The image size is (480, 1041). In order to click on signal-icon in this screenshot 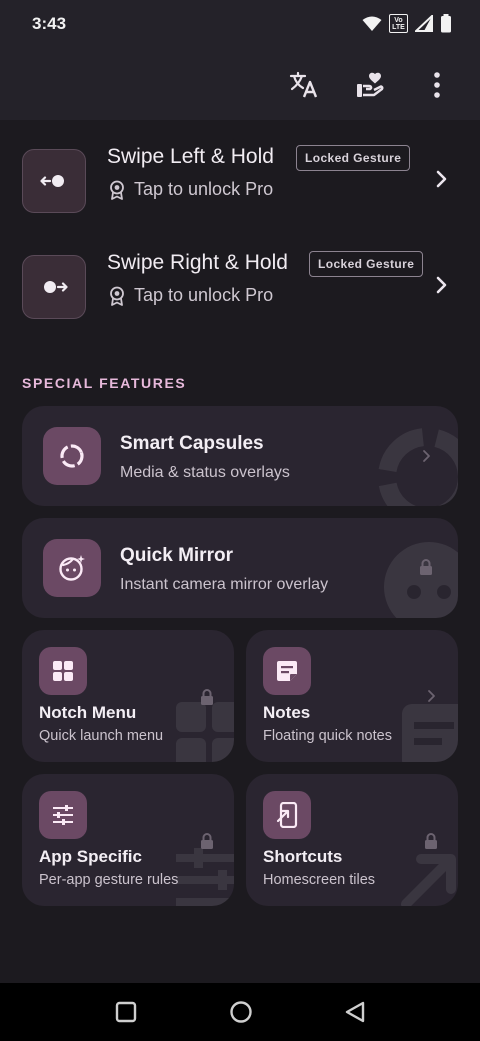, I will do `click(424, 23)`.